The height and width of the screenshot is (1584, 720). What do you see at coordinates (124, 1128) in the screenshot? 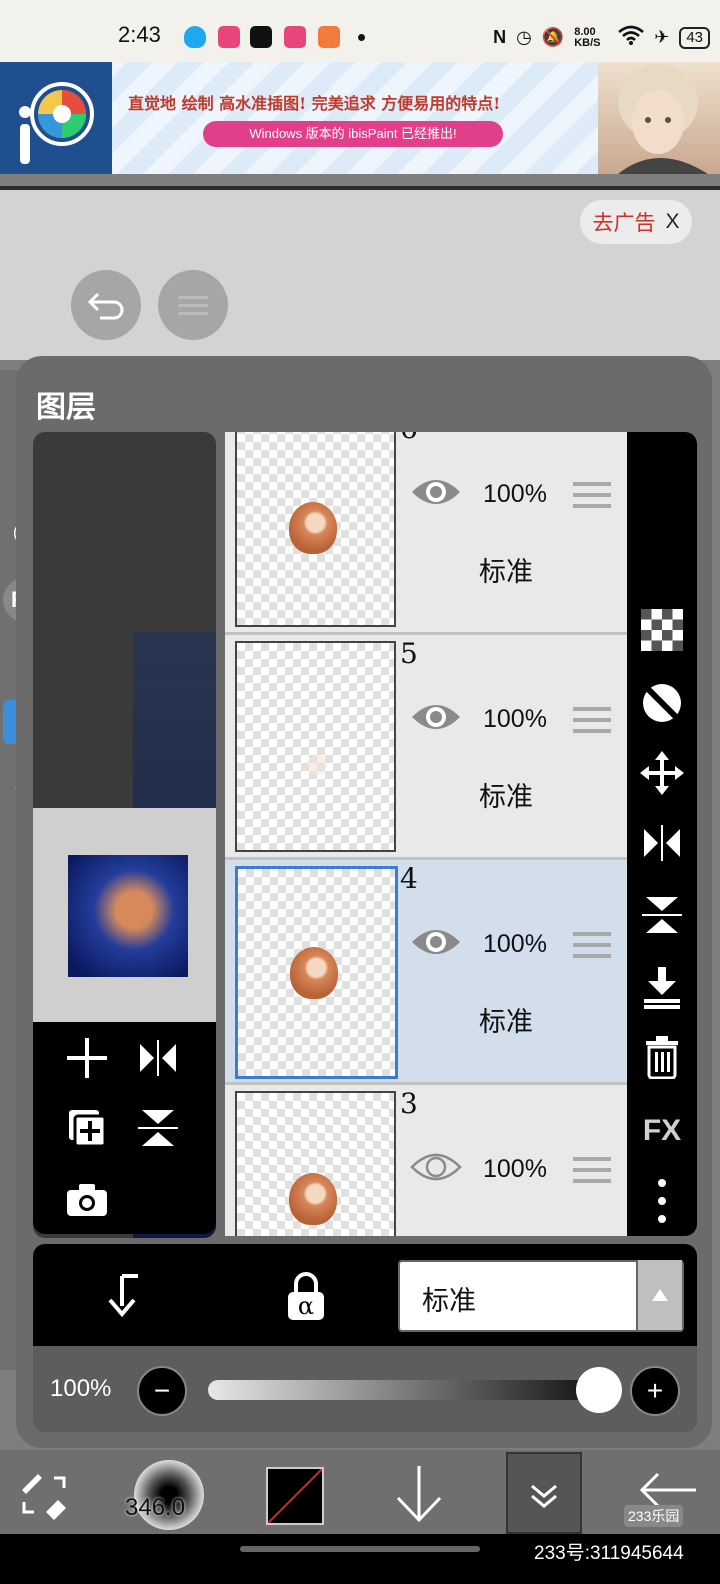
I see `preview-controls` at bounding box center [124, 1128].